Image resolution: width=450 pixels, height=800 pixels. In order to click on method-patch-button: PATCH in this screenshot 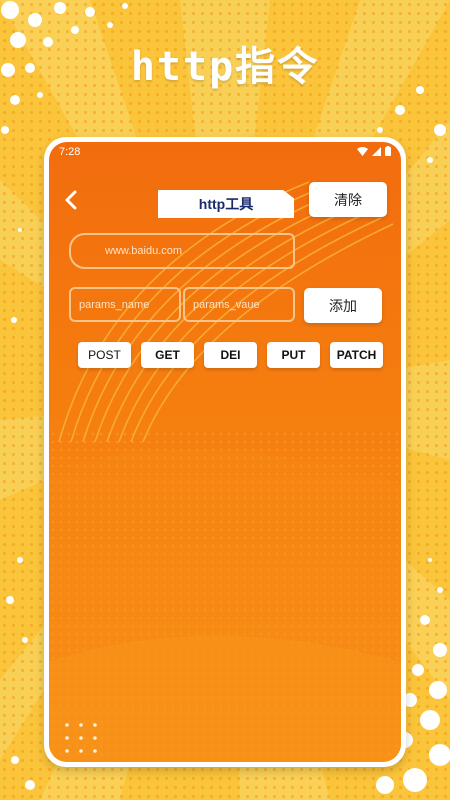, I will do `click(356, 355)`.